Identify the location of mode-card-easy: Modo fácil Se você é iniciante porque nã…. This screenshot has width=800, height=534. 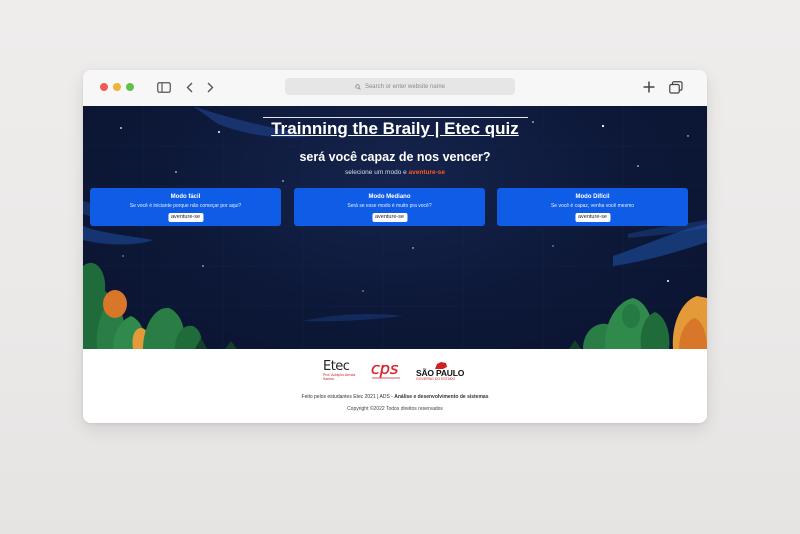
(185, 207).